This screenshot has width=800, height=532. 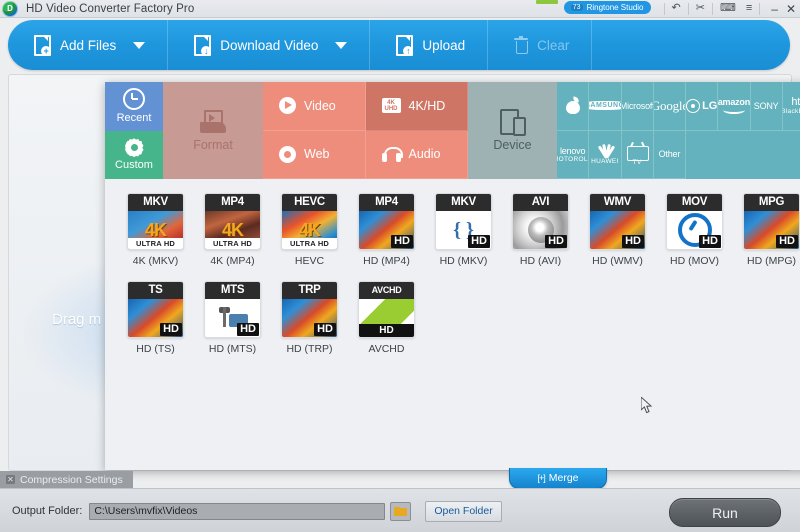 I want to click on format-tile-label: HEVC, so click(x=309, y=261).